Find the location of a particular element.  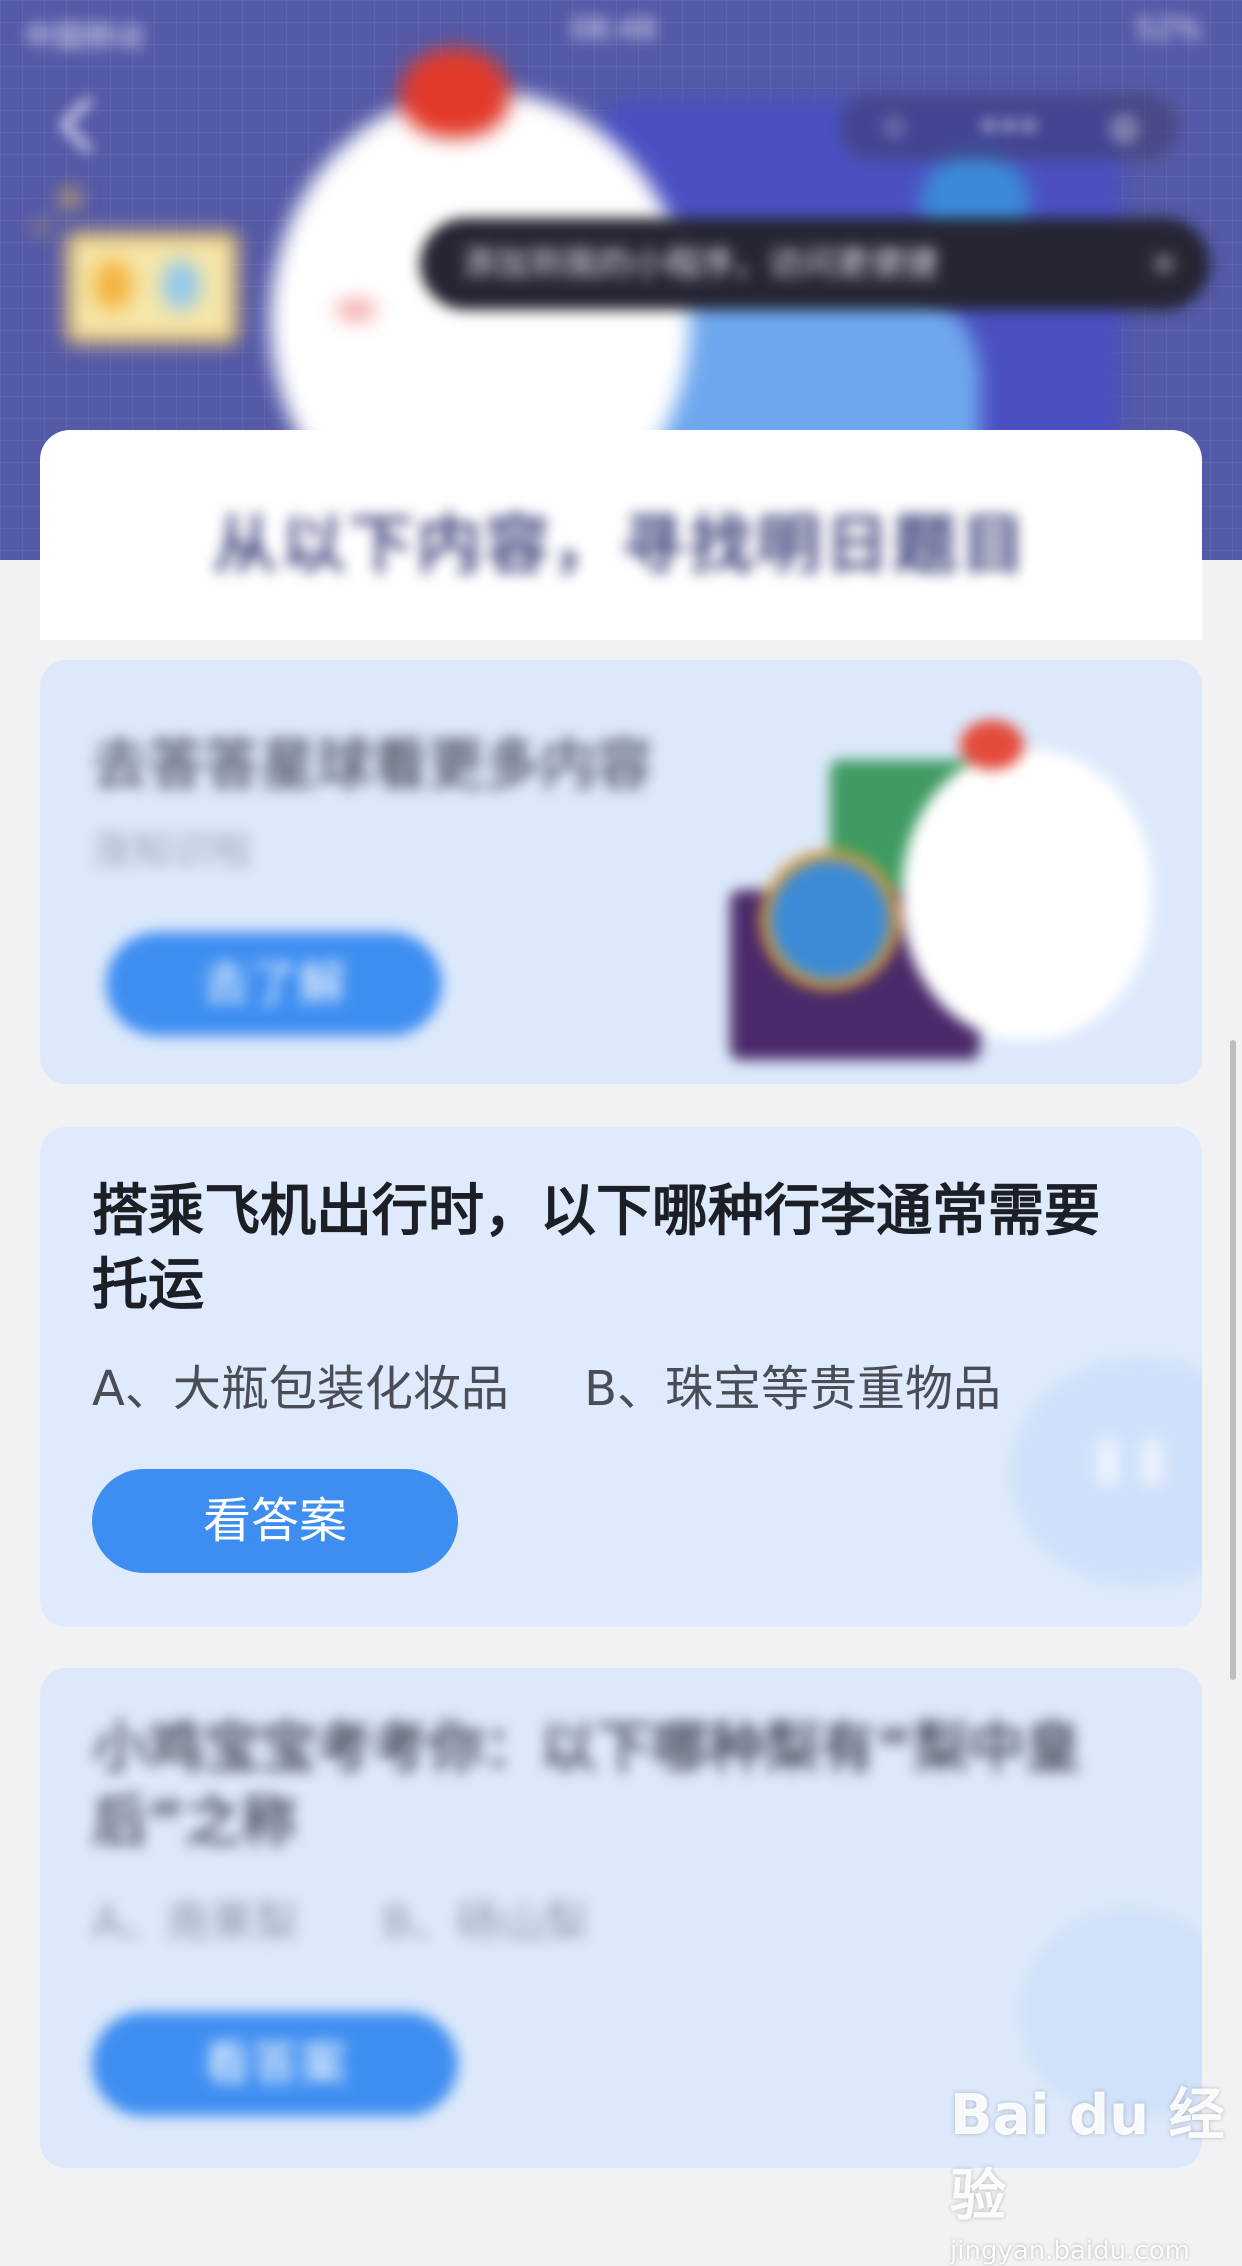

answer-options: A、大瓶包装化妆品 B、珠宝等贵重物品 is located at coordinates (546, 1384).